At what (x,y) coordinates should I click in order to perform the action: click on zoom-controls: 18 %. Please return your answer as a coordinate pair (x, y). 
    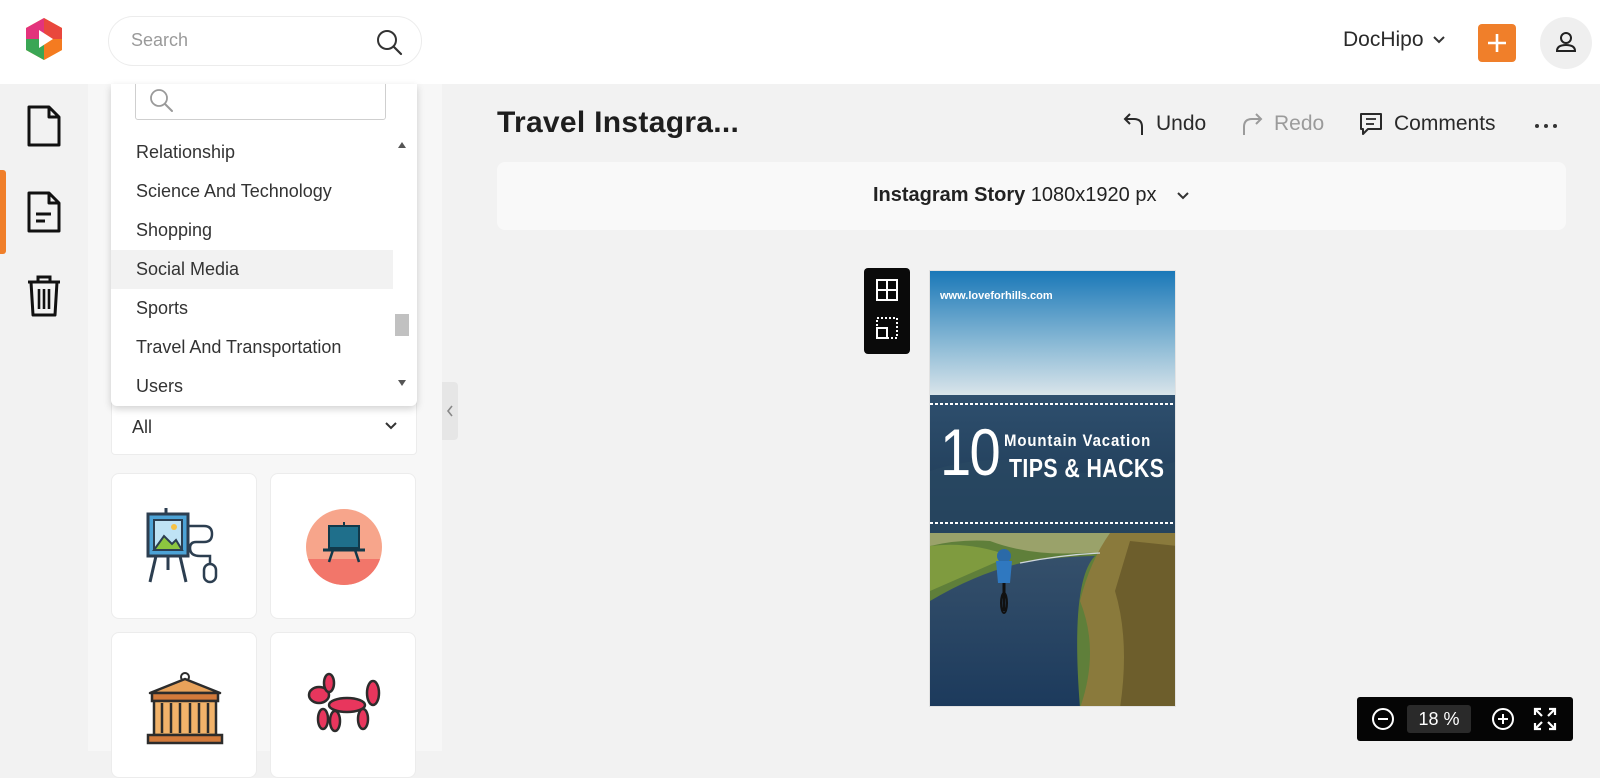
    Looking at the image, I should click on (1465, 719).